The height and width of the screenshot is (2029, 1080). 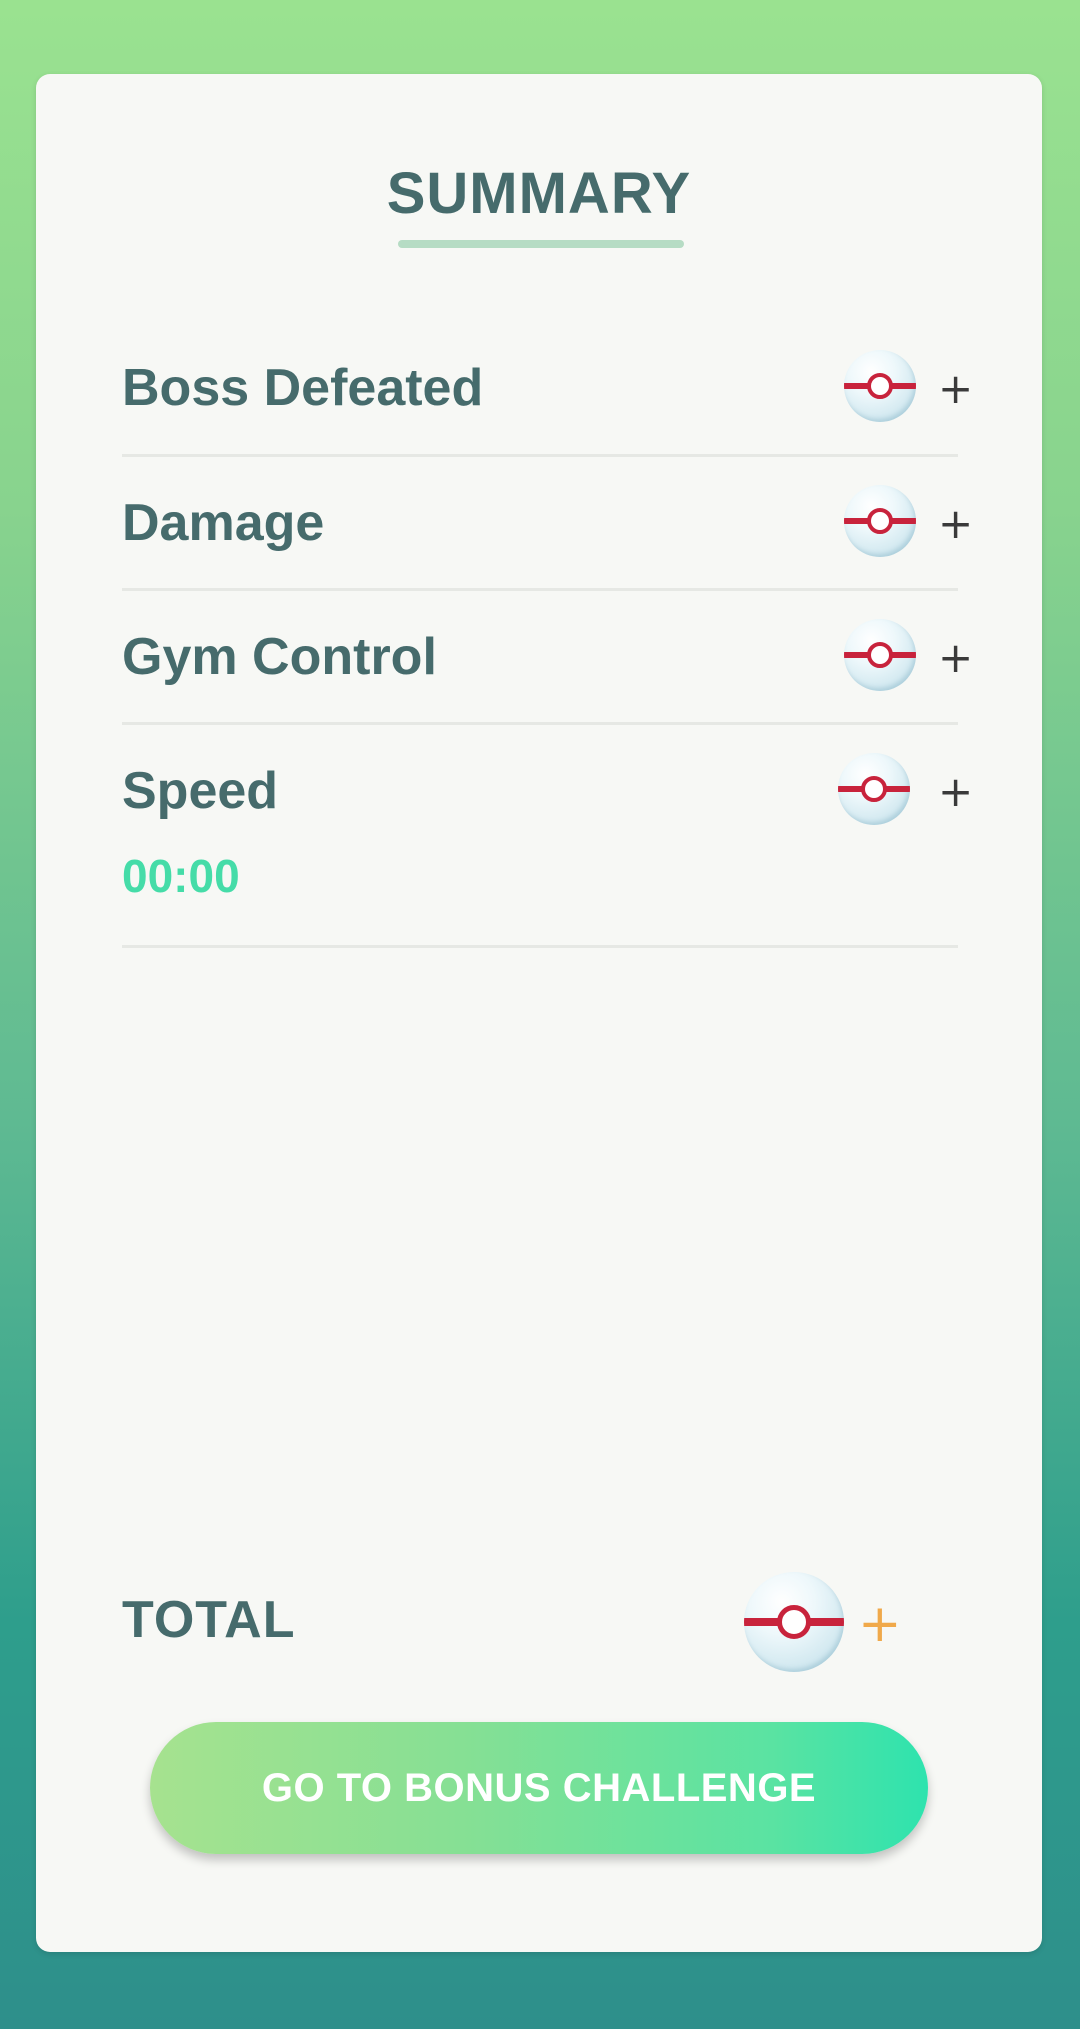 What do you see at coordinates (541, 244) in the screenshot?
I see `title-underline` at bounding box center [541, 244].